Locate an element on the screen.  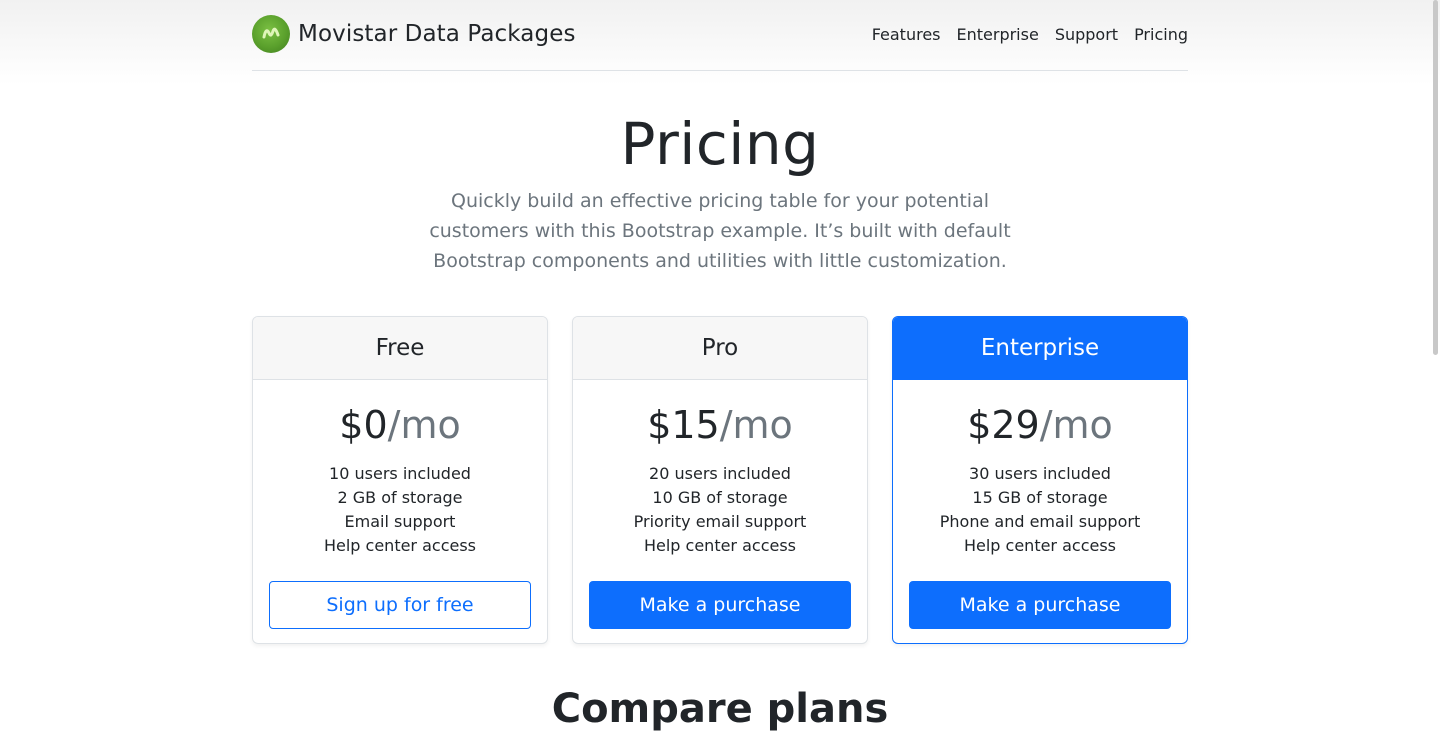
feature-item: 2 GB of storage is located at coordinates (400, 497).